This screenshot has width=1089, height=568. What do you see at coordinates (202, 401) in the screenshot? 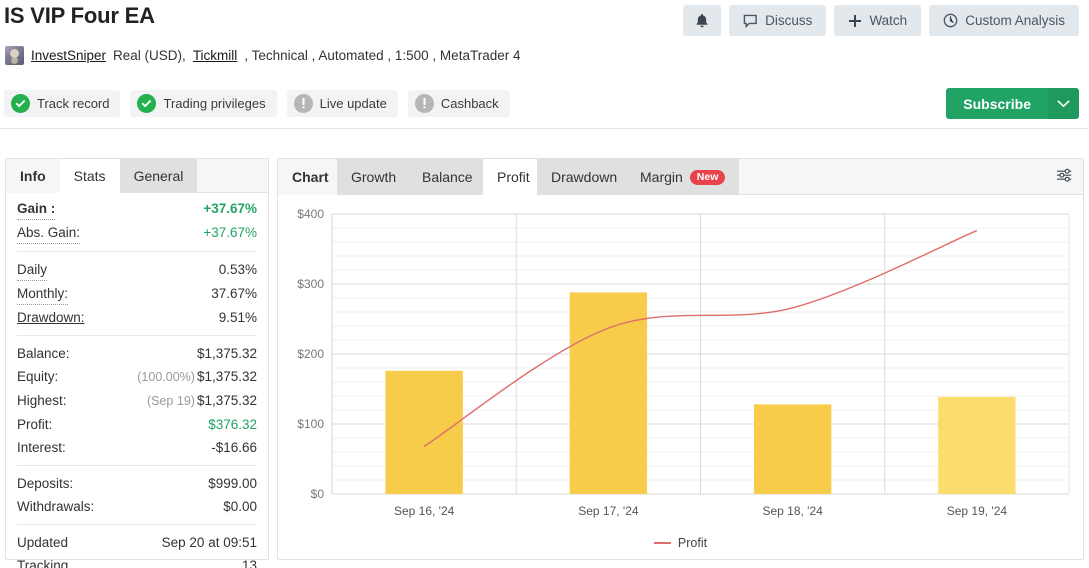
I see `stat-value-wrap: (Sep 19) $1,375.32` at bounding box center [202, 401].